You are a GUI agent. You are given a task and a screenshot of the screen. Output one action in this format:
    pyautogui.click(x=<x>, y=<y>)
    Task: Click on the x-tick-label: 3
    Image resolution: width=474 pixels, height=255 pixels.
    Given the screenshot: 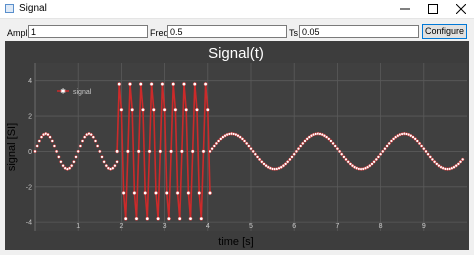 What is the action you would take?
    pyautogui.click(x=165, y=226)
    